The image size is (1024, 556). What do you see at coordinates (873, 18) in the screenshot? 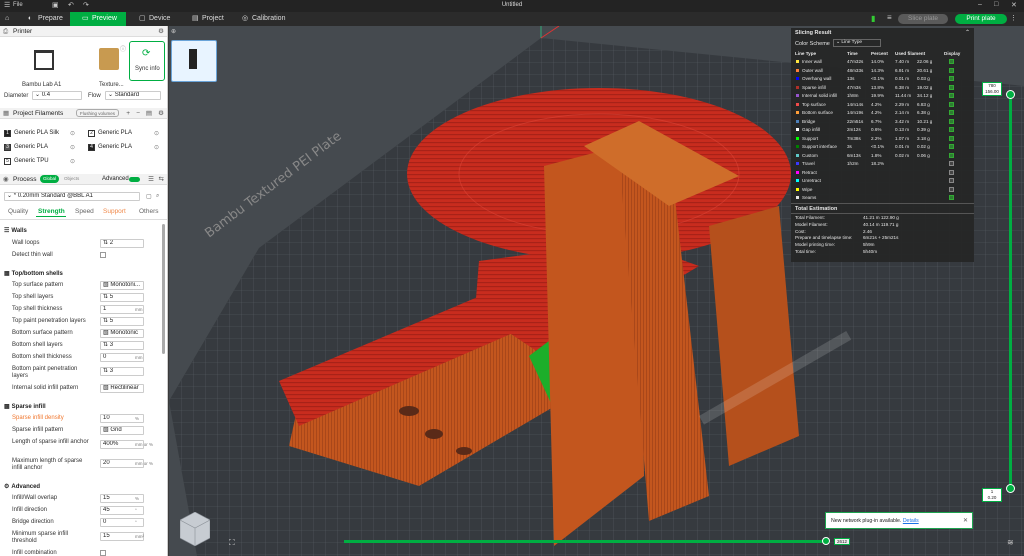
I see `device-status-icon: ▮` at bounding box center [873, 18].